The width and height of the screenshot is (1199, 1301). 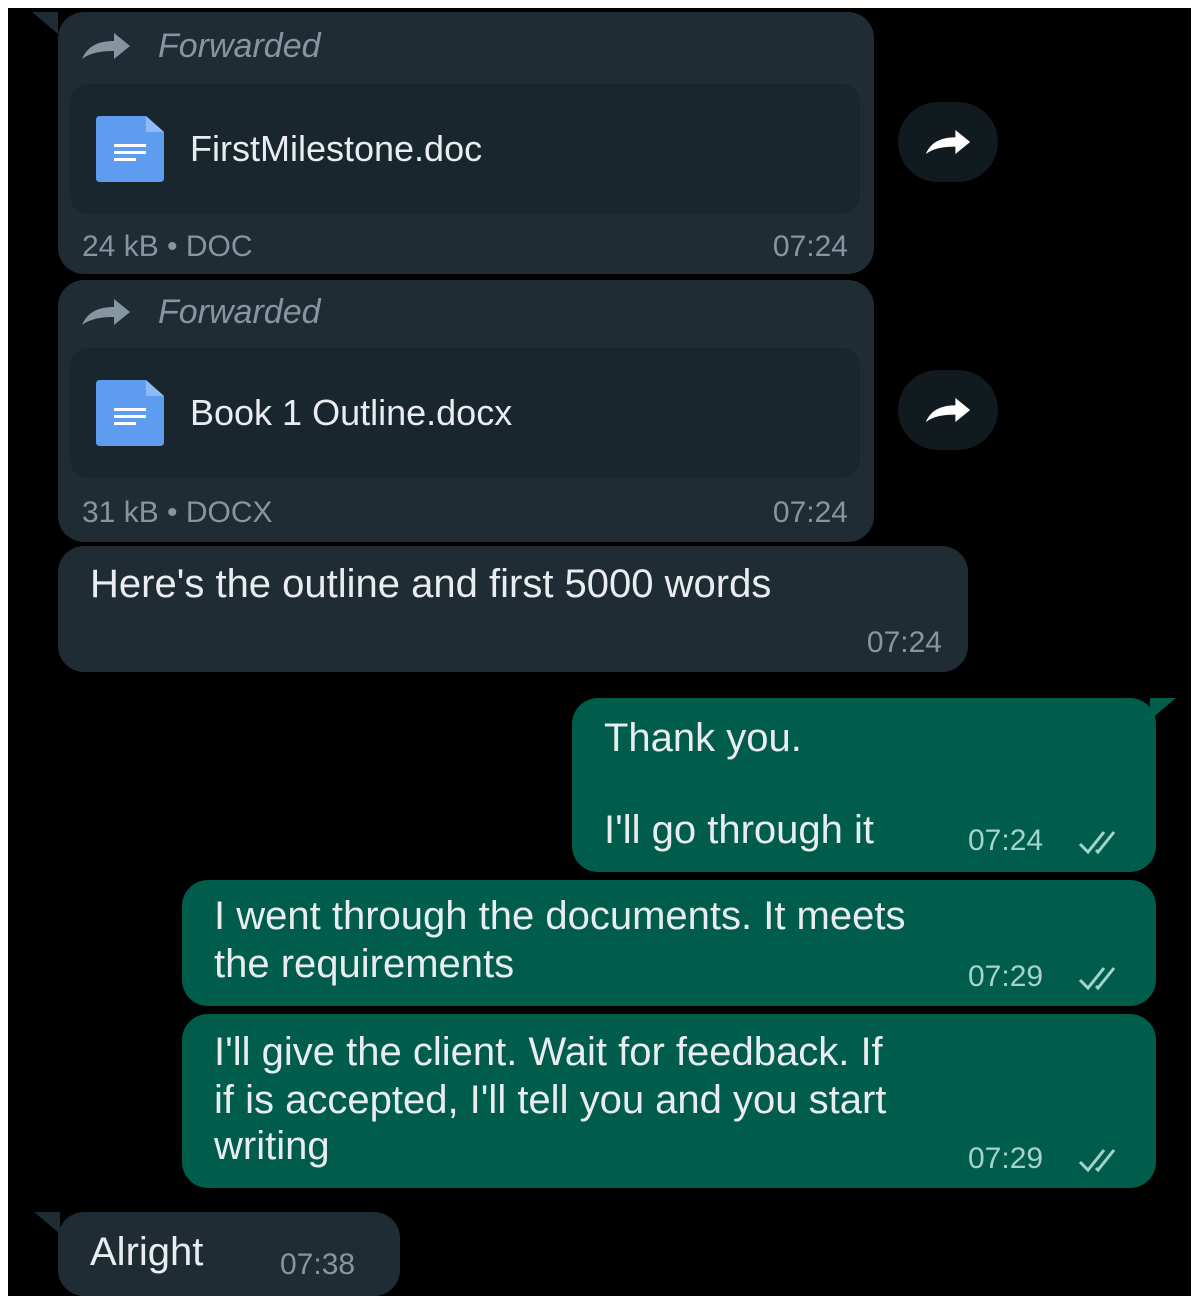 What do you see at coordinates (351, 412) in the screenshot?
I see `document-file-name: Book 1 Outline.docx` at bounding box center [351, 412].